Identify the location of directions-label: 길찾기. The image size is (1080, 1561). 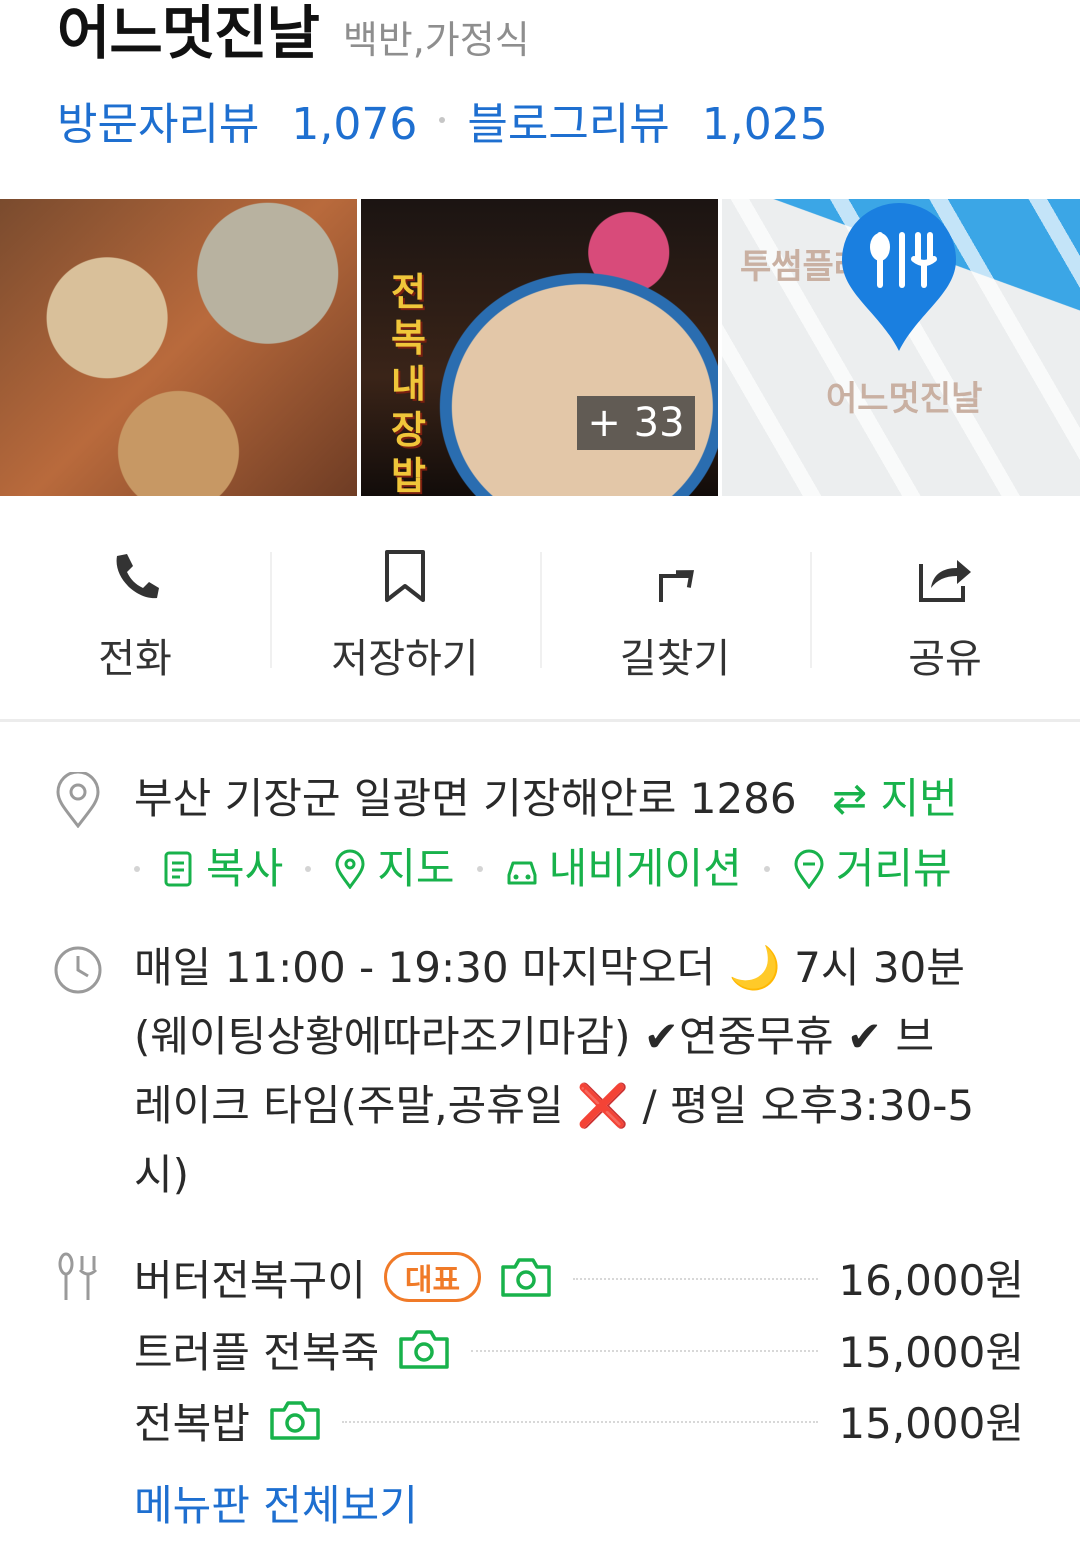
(675, 659).